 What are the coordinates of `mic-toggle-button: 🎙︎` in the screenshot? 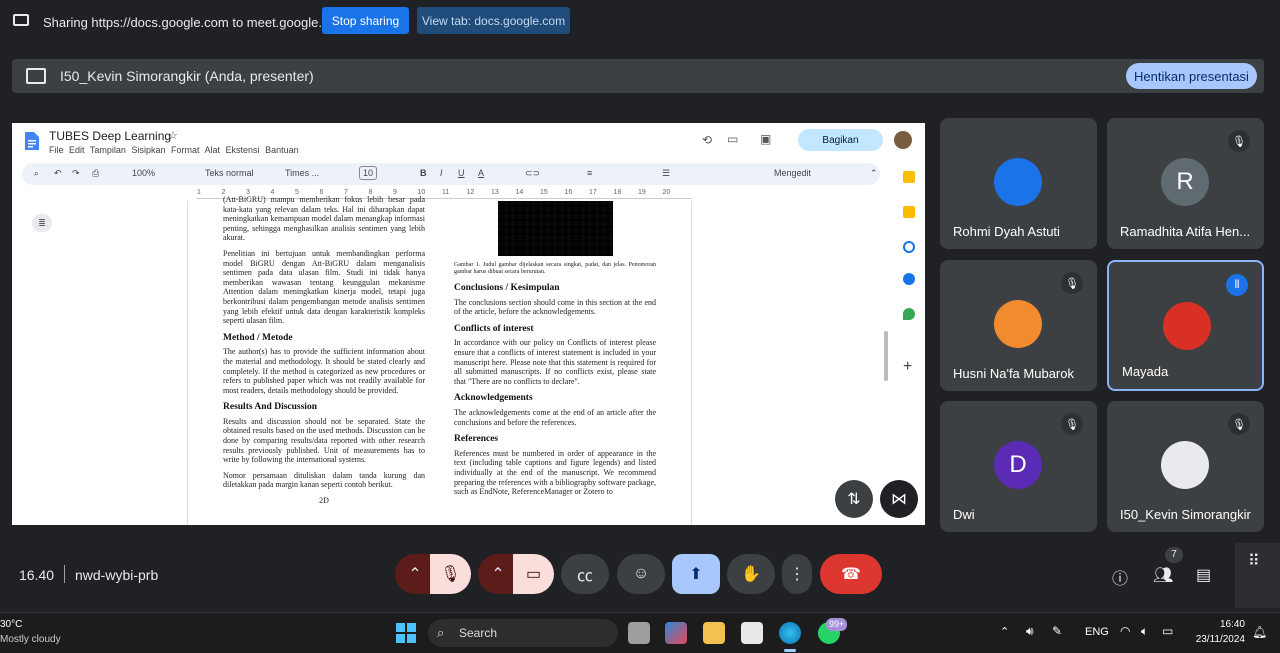 It's located at (450, 574).